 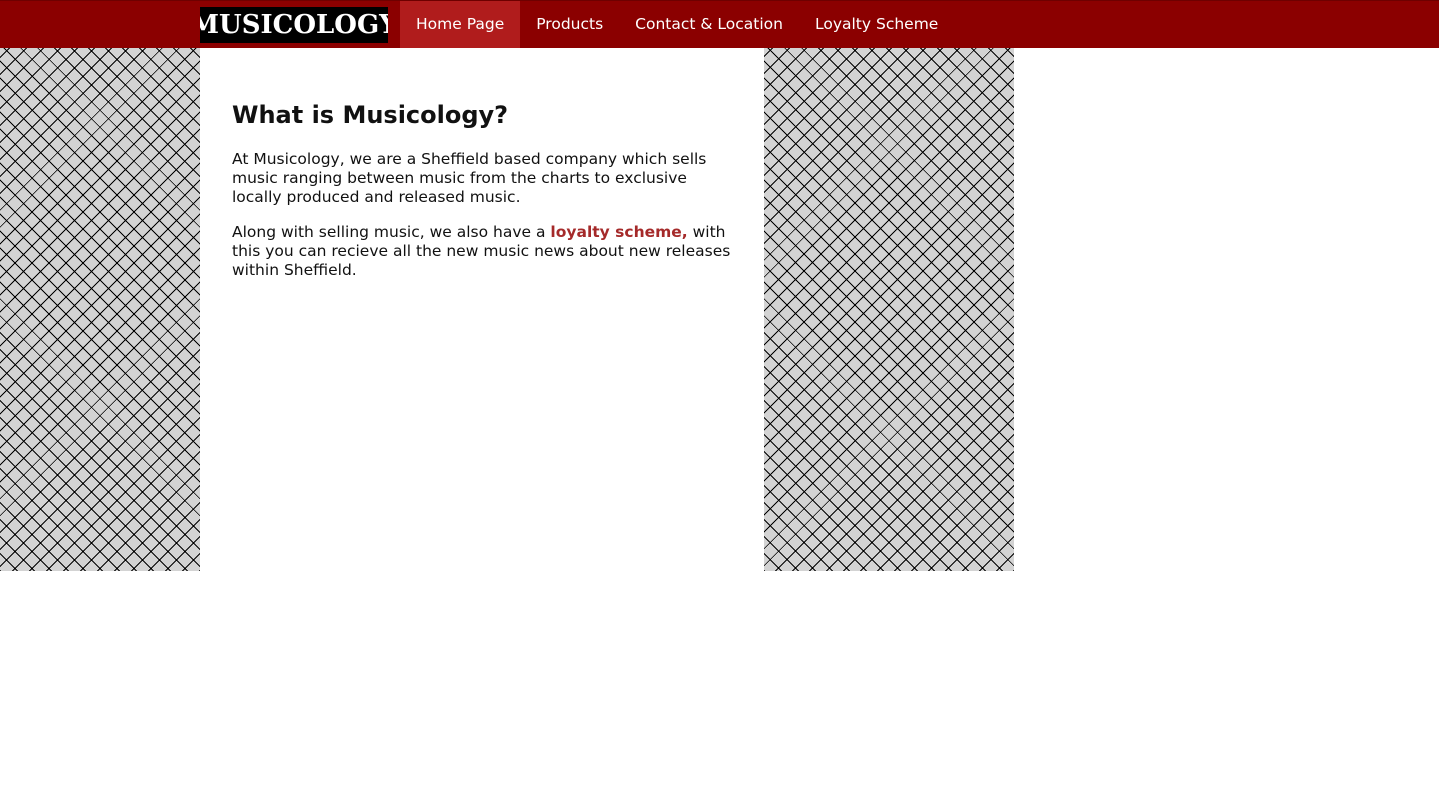 What do you see at coordinates (876, 24) in the screenshot?
I see `nav-item-loyalty-scheme: Loyalty Scheme` at bounding box center [876, 24].